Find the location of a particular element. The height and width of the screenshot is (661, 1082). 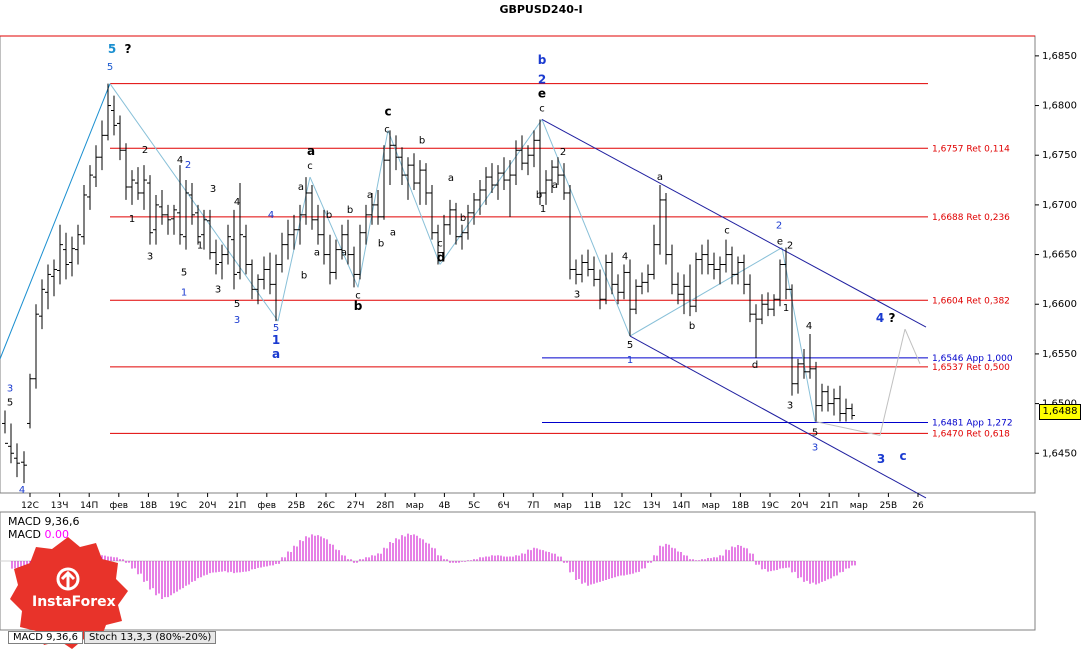

wave-label-63: 4 is located at coordinates (809, 326).